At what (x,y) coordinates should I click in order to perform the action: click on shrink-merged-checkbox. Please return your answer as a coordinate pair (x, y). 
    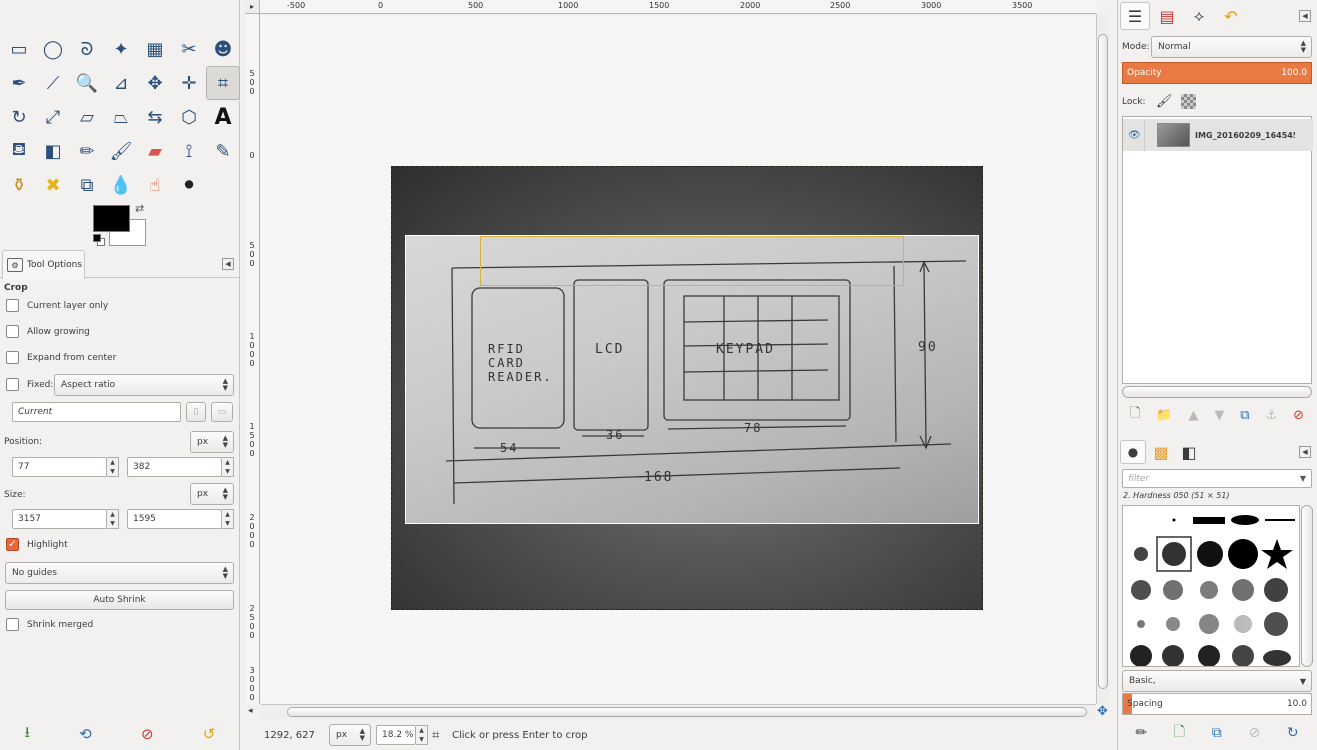
    Looking at the image, I should click on (12, 624).